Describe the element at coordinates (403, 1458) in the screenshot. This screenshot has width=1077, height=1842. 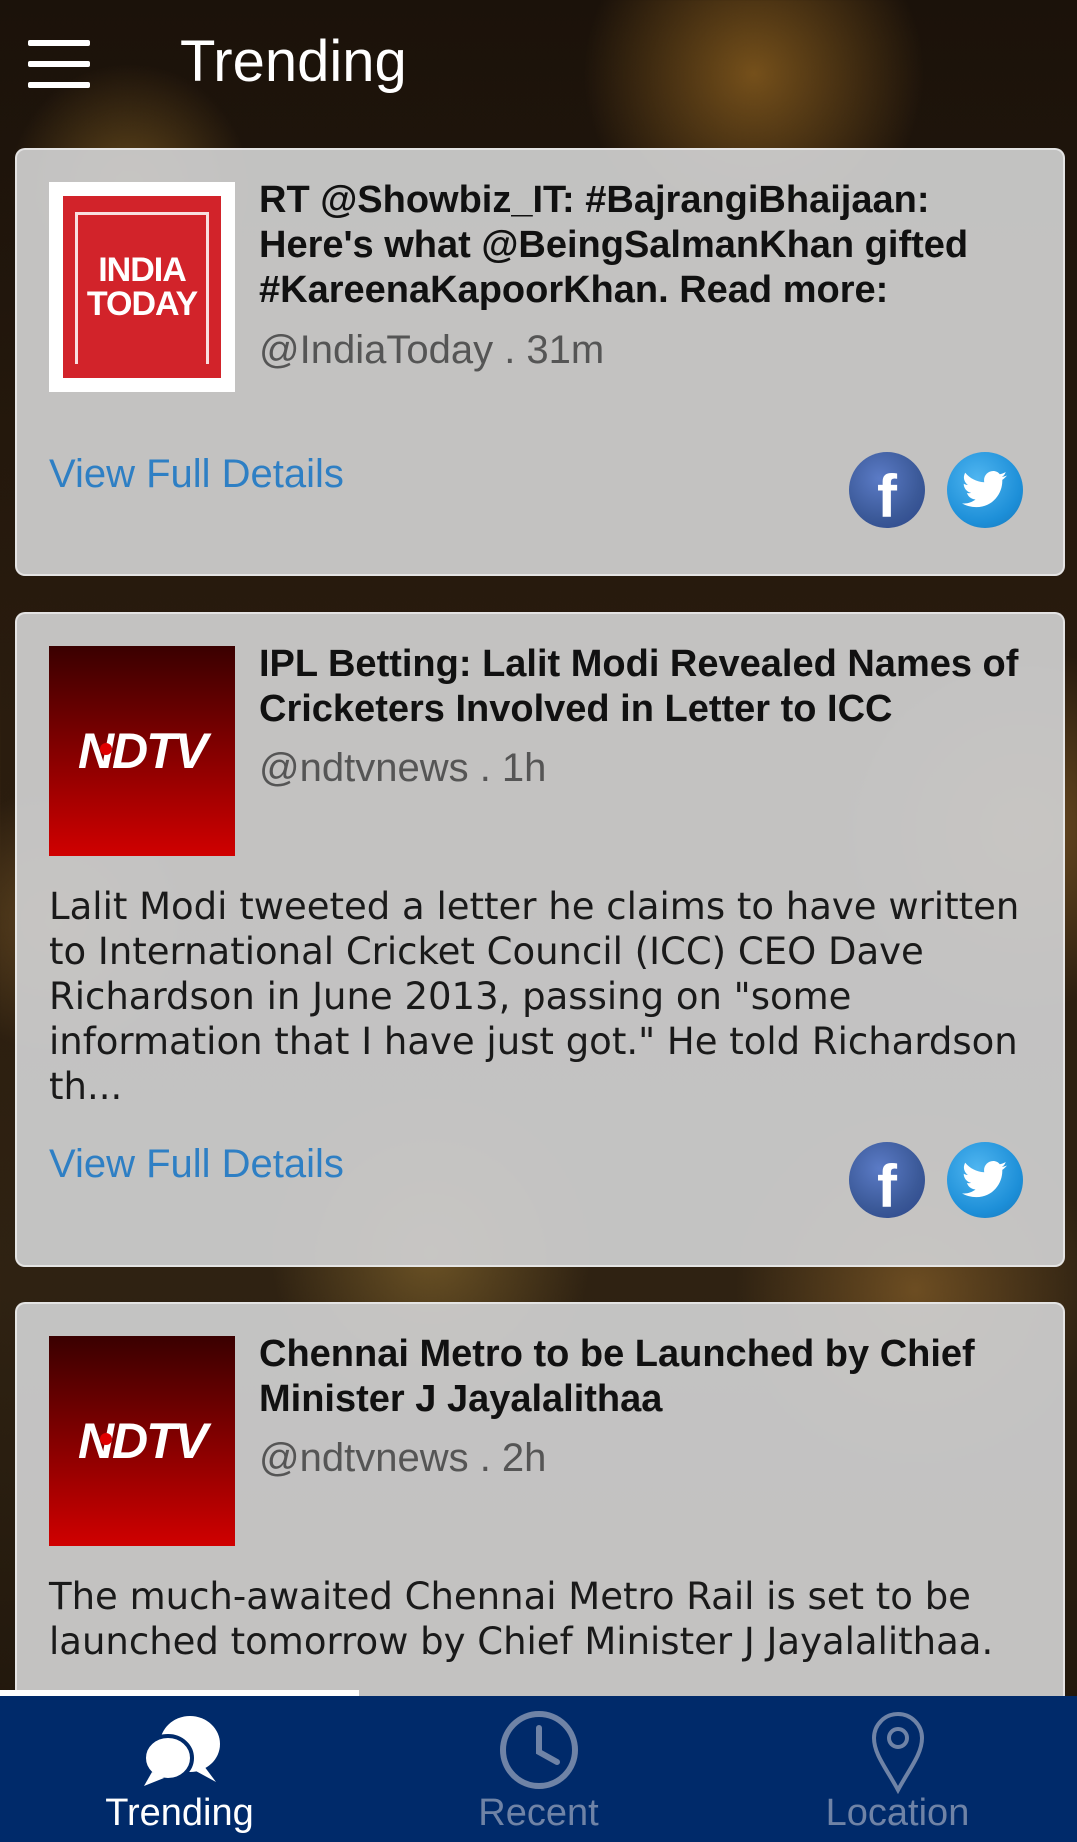
I see `news-source-time: @ndtvnews . 2h` at that location.